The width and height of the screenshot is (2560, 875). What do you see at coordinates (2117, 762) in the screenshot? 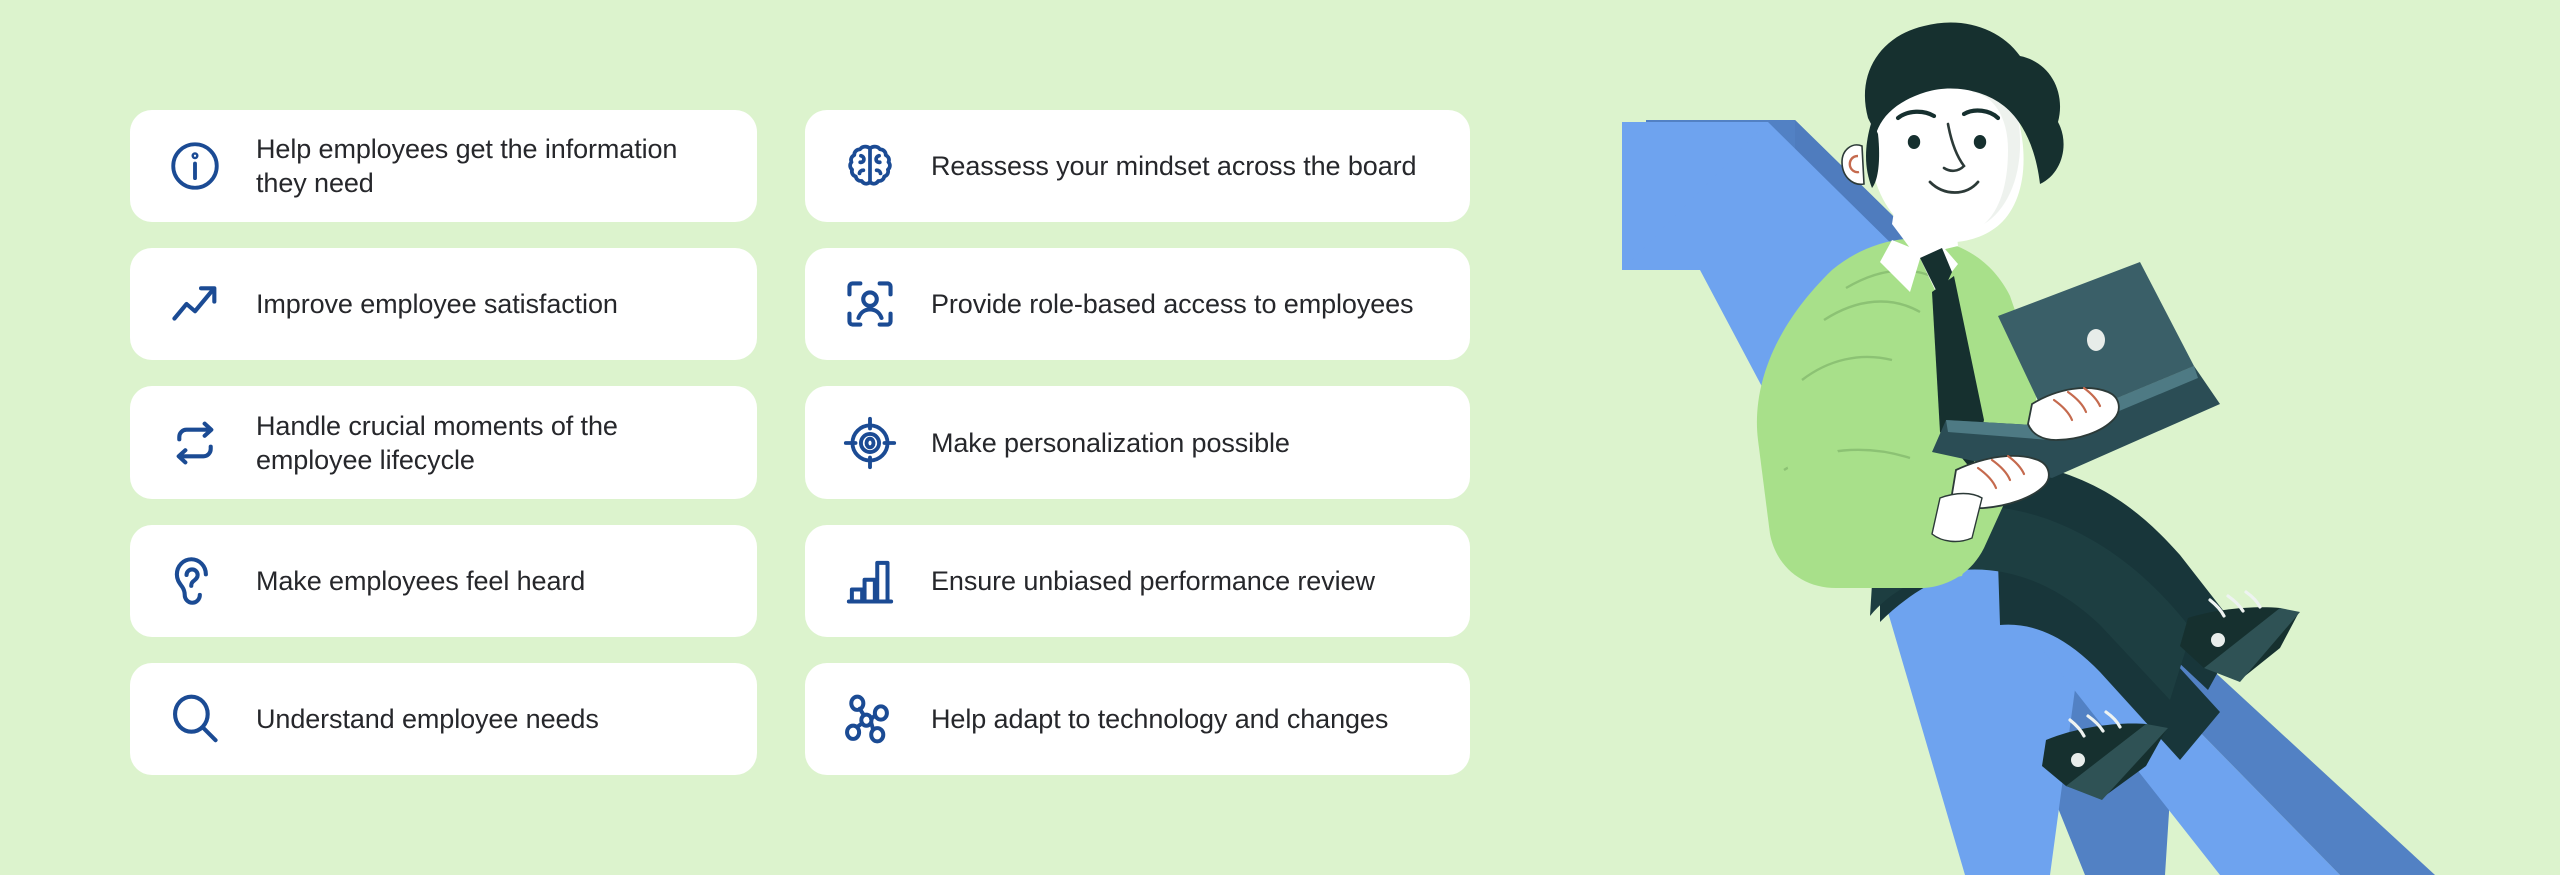
I see `shoe-2-sole` at bounding box center [2117, 762].